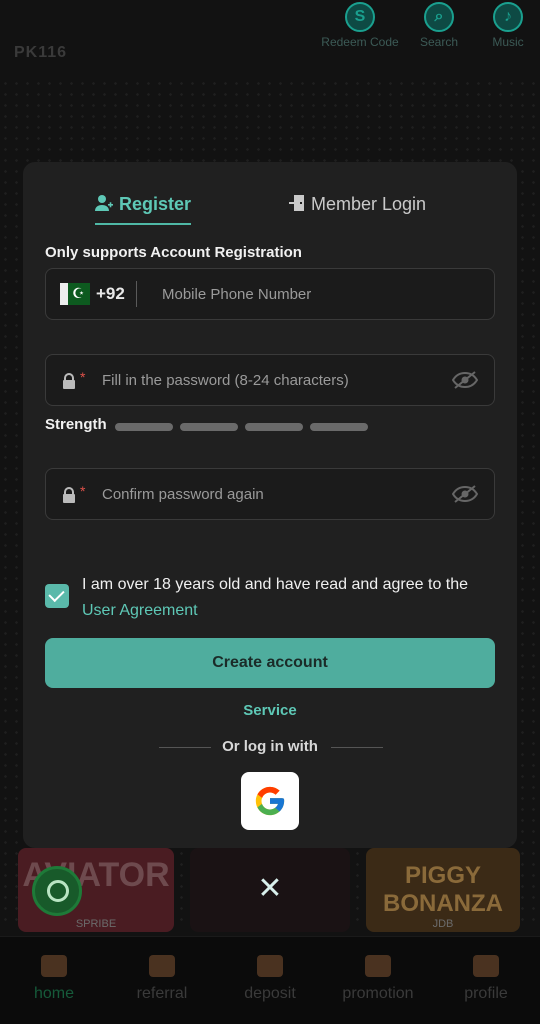  I want to click on redeem-code-icon: S, so click(360, 17).